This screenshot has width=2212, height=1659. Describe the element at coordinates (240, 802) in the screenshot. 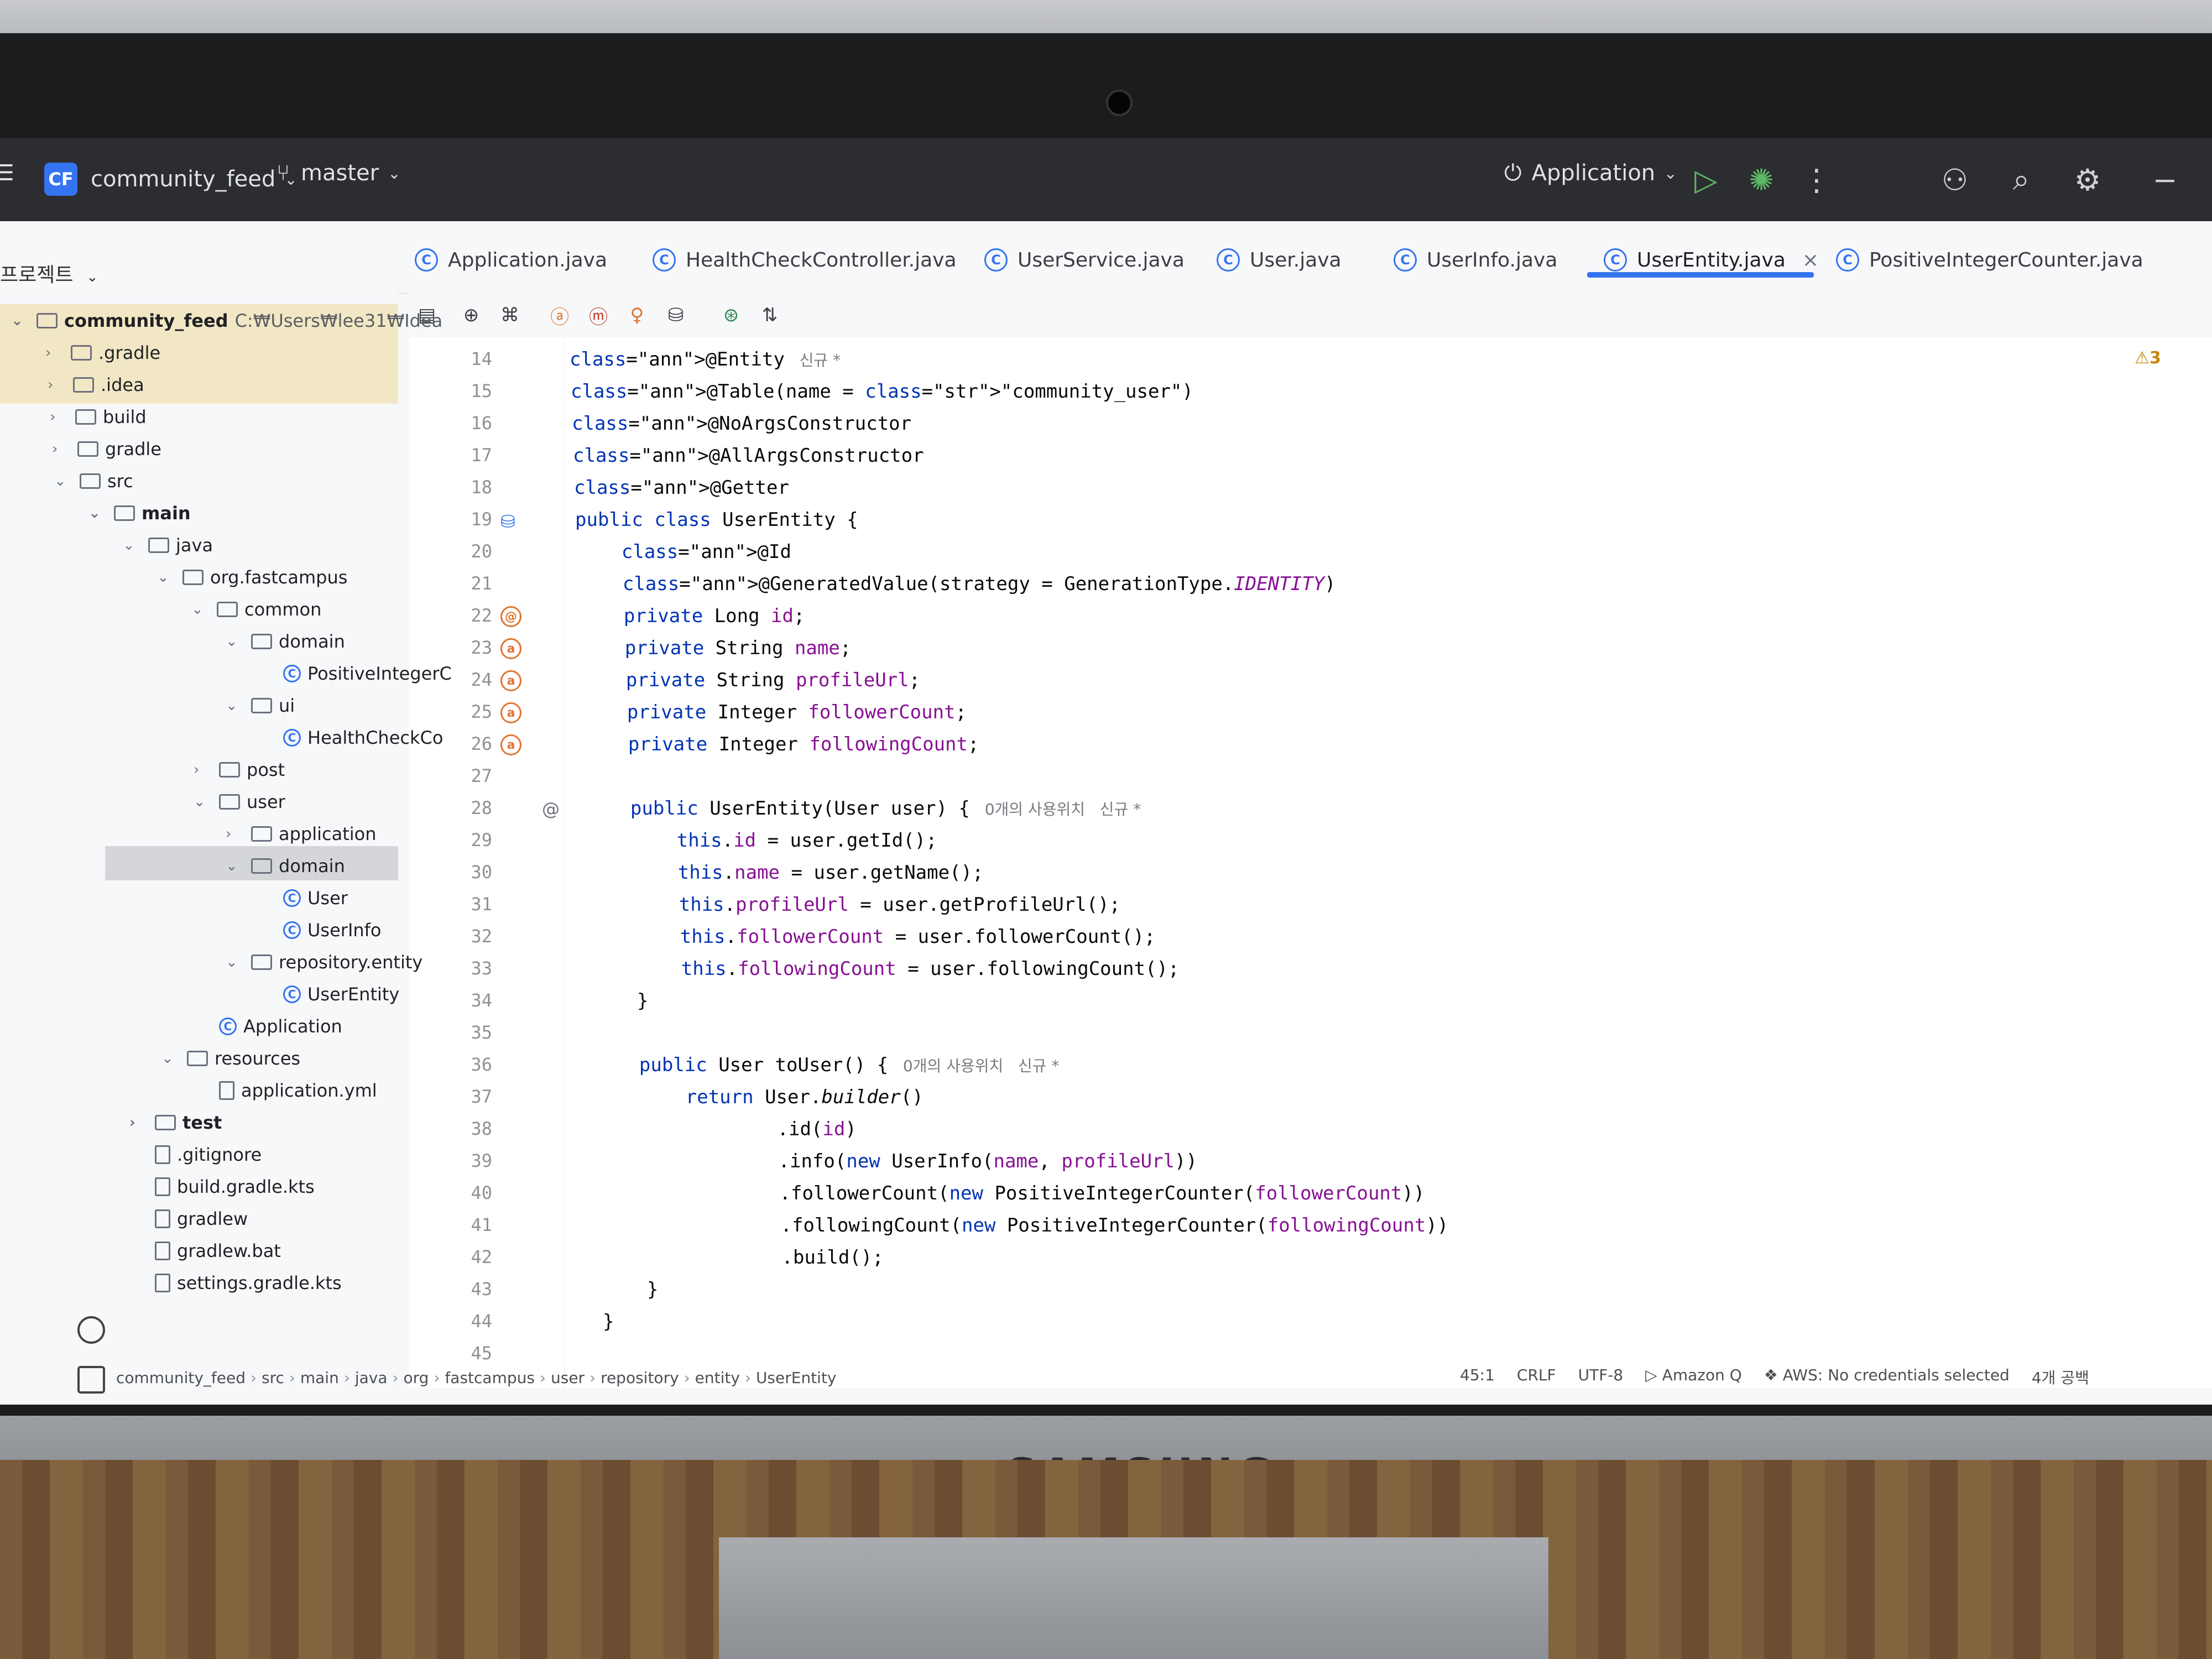

I see `tree-item: ⌄ user` at that location.